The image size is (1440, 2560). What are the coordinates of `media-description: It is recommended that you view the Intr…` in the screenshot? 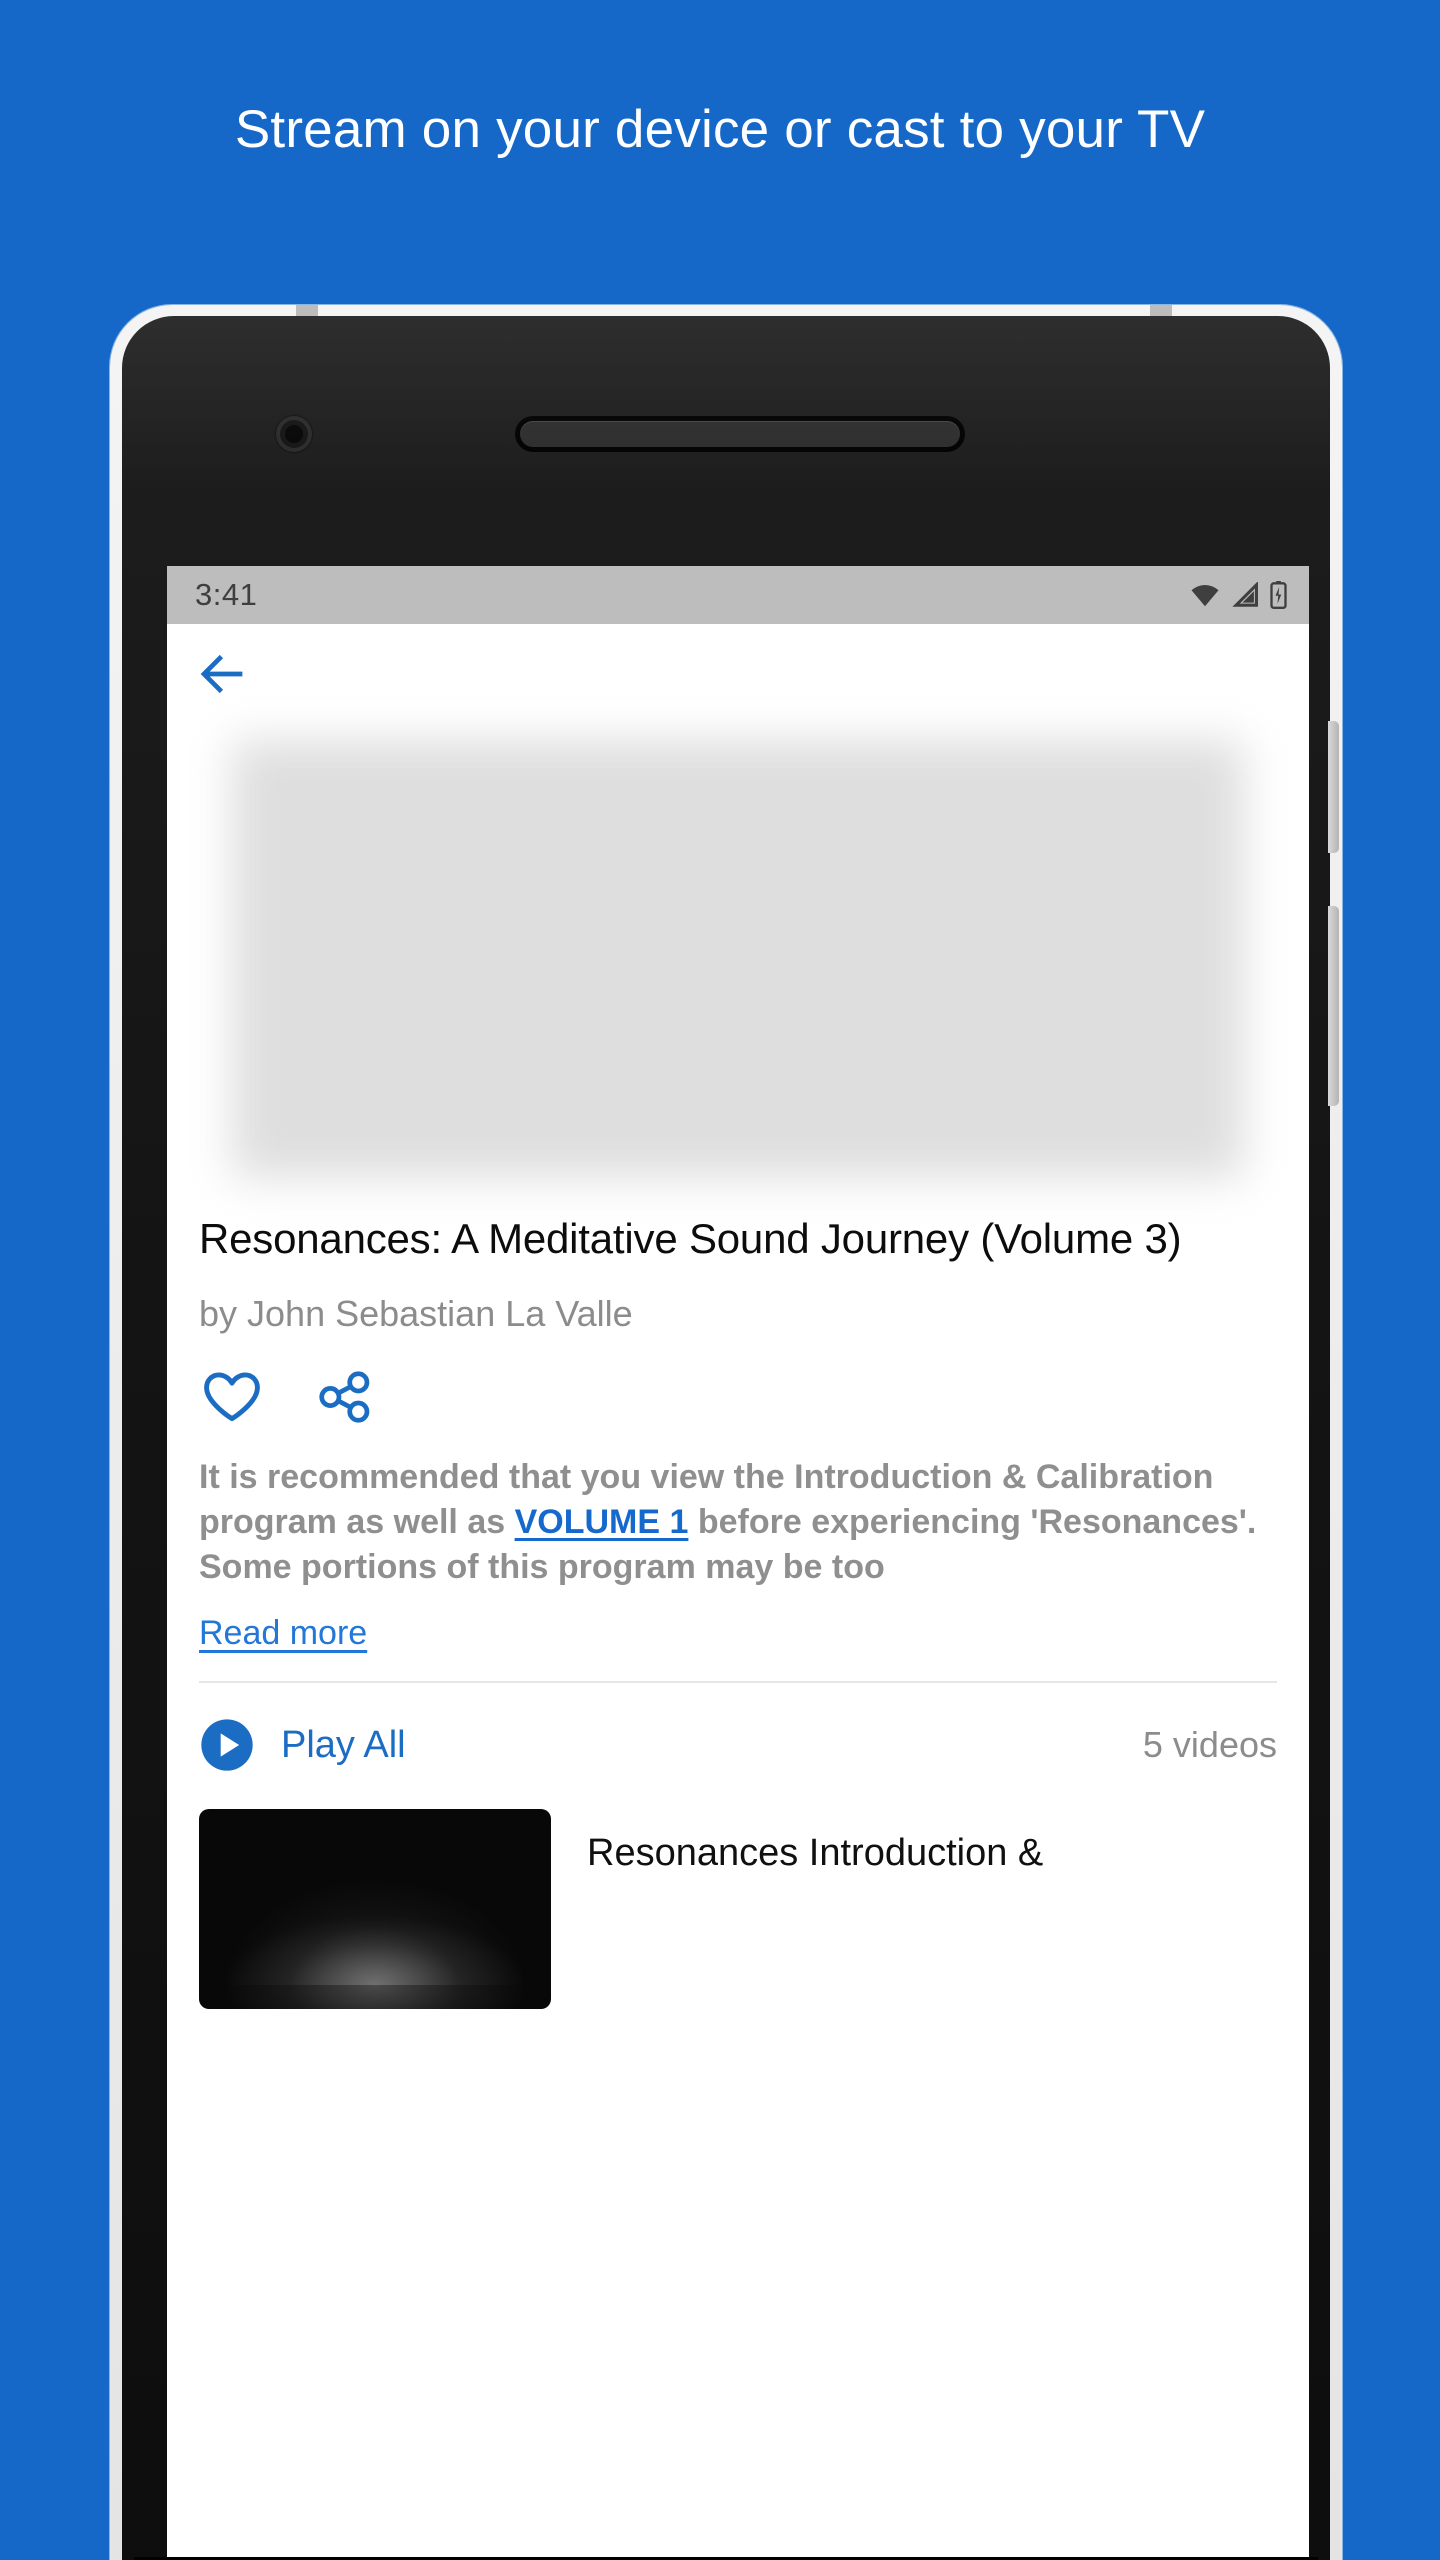 It's located at (738, 1523).